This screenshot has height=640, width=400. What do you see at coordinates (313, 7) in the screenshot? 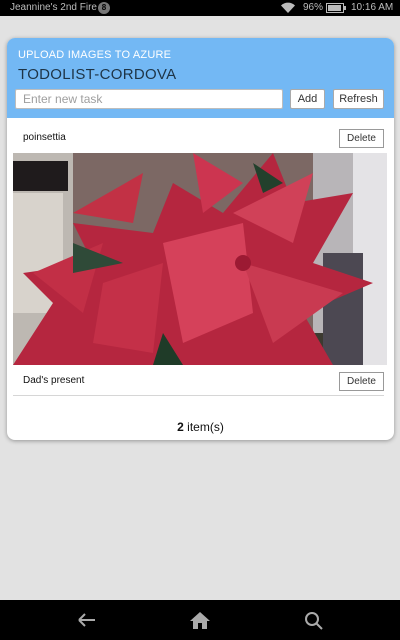
I see `battery-percent: 96%` at bounding box center [313, 7].